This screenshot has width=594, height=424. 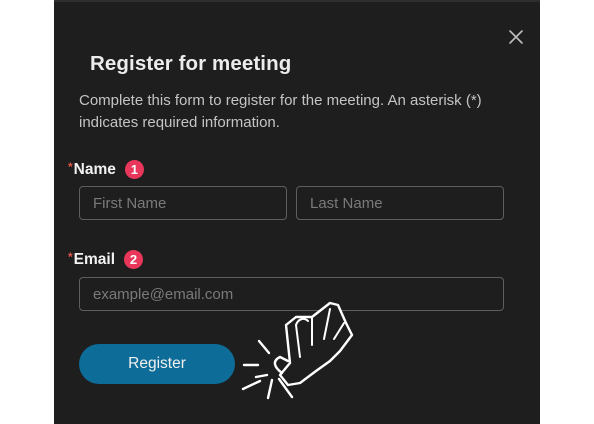 I want to click on close-button, so click(x=516, y=37).